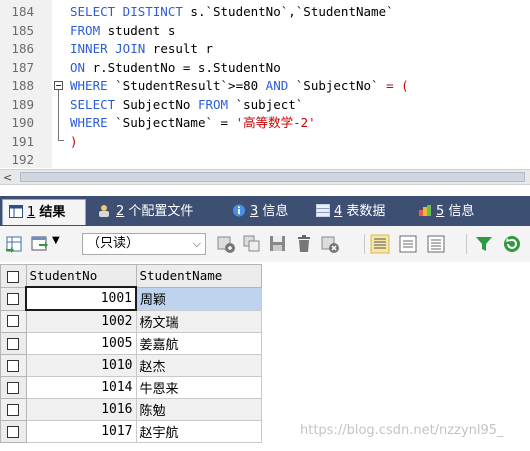 The width and height of the screenshot is (530, 451). I want to click on line-number: 184, so click(22, 11).